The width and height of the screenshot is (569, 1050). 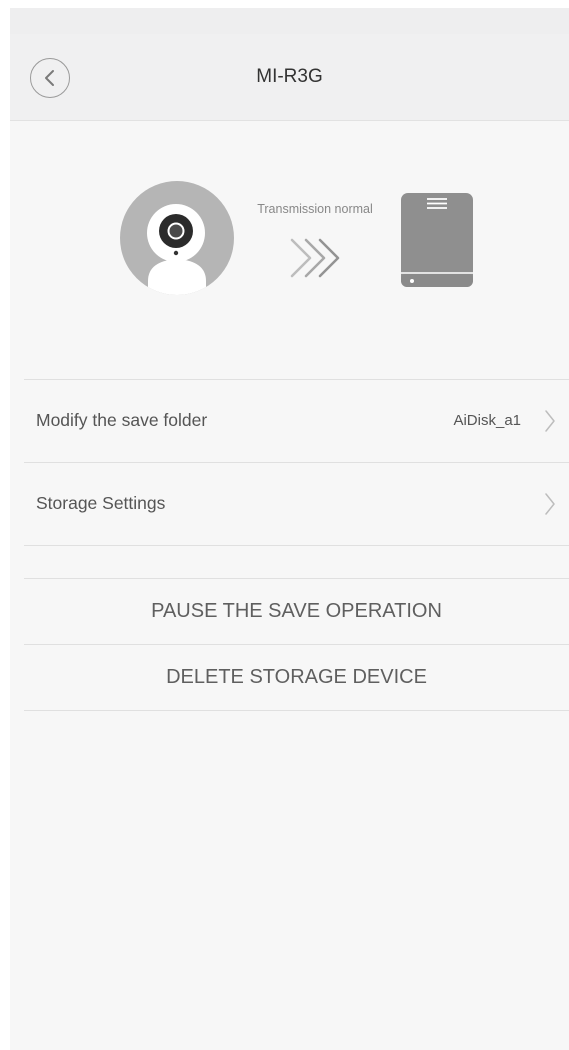 I want to click on pause-save-operation-button: PAUSE THE SAVE OPERATION, so click(x=296, y=611).